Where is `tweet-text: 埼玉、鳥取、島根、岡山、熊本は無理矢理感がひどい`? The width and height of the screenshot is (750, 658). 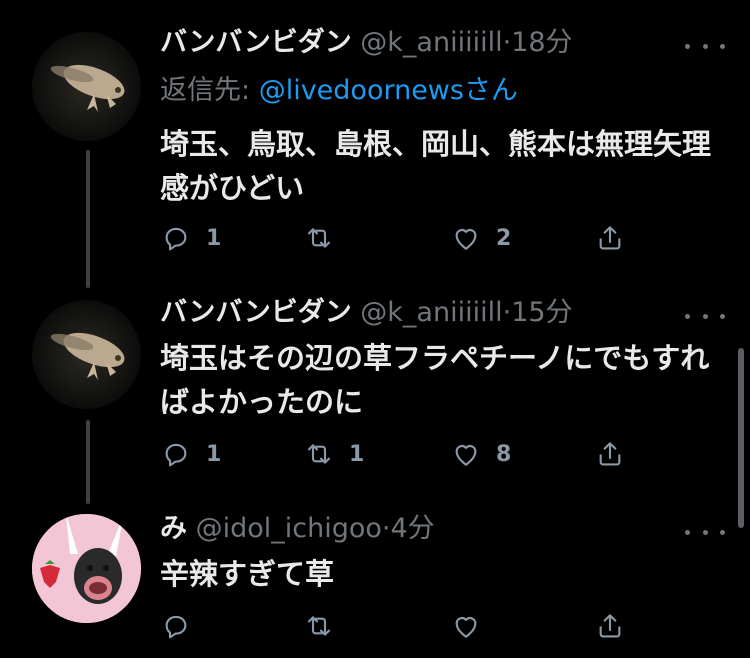 tweet-text: 埼玉、鳥取、島根、岡山、熊本は無理矢理感がひどい is located at coordinates (436, 166).